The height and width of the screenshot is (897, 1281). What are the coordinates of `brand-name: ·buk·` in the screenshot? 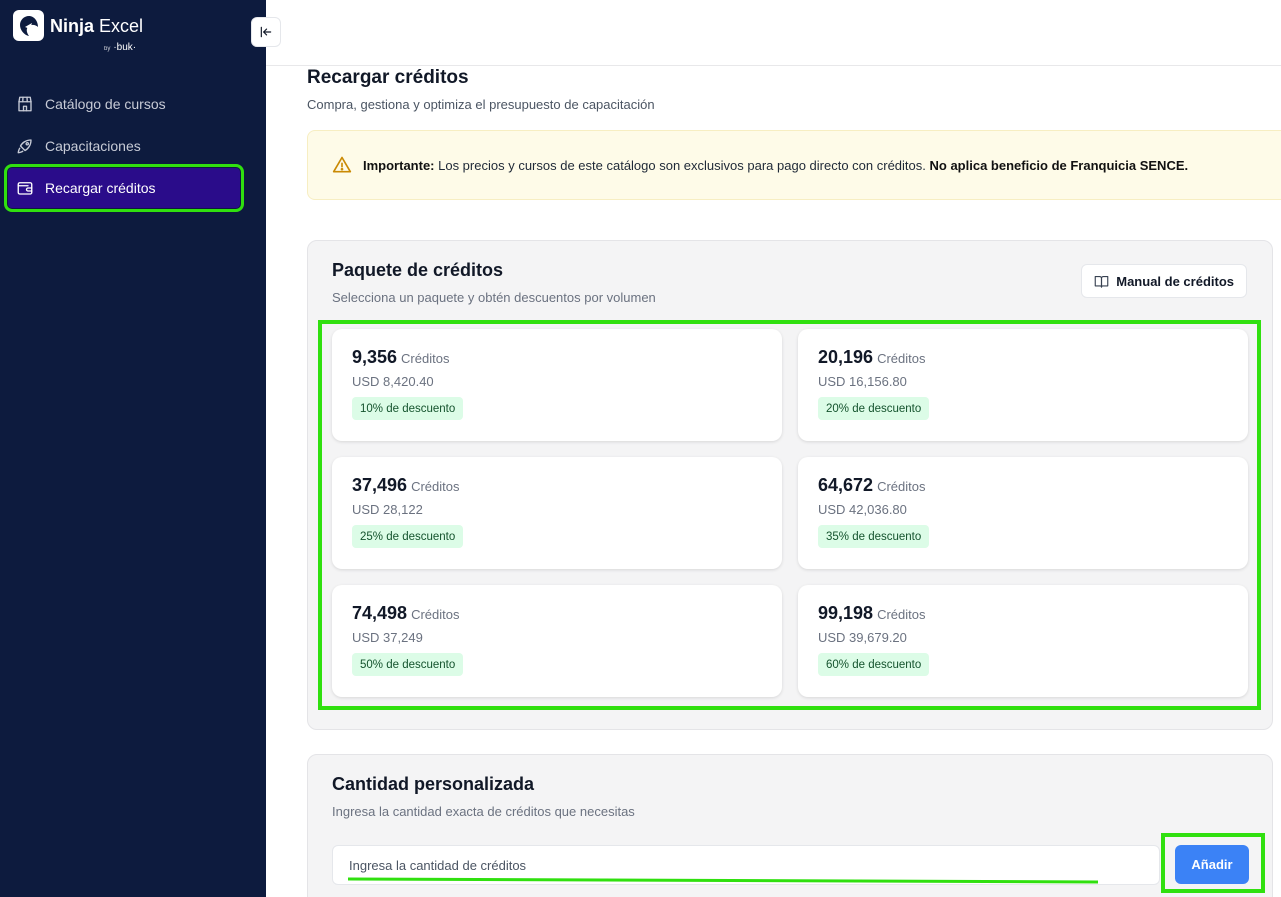 It's located at (125, 47).